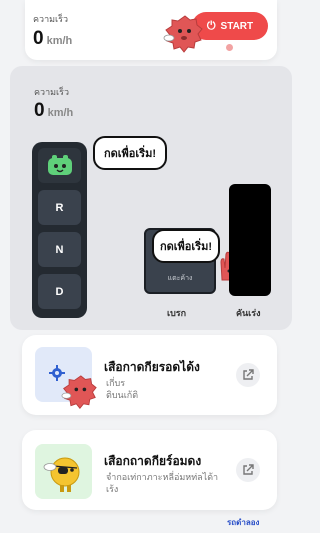 This screenshot has width=320, height=533. I want to click on start-button: ⏻ START, so click(230, 26).